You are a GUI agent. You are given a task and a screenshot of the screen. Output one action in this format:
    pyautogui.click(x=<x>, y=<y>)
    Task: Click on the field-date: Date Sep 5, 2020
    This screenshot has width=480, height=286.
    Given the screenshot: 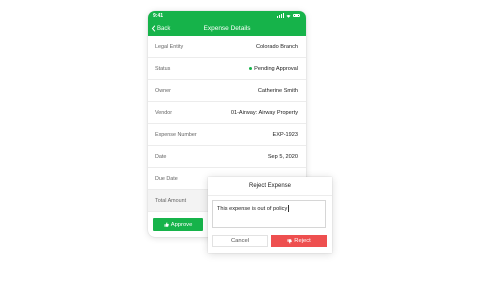 What is the action you would take?
    pyautogui.click(x=227, y=157)
    